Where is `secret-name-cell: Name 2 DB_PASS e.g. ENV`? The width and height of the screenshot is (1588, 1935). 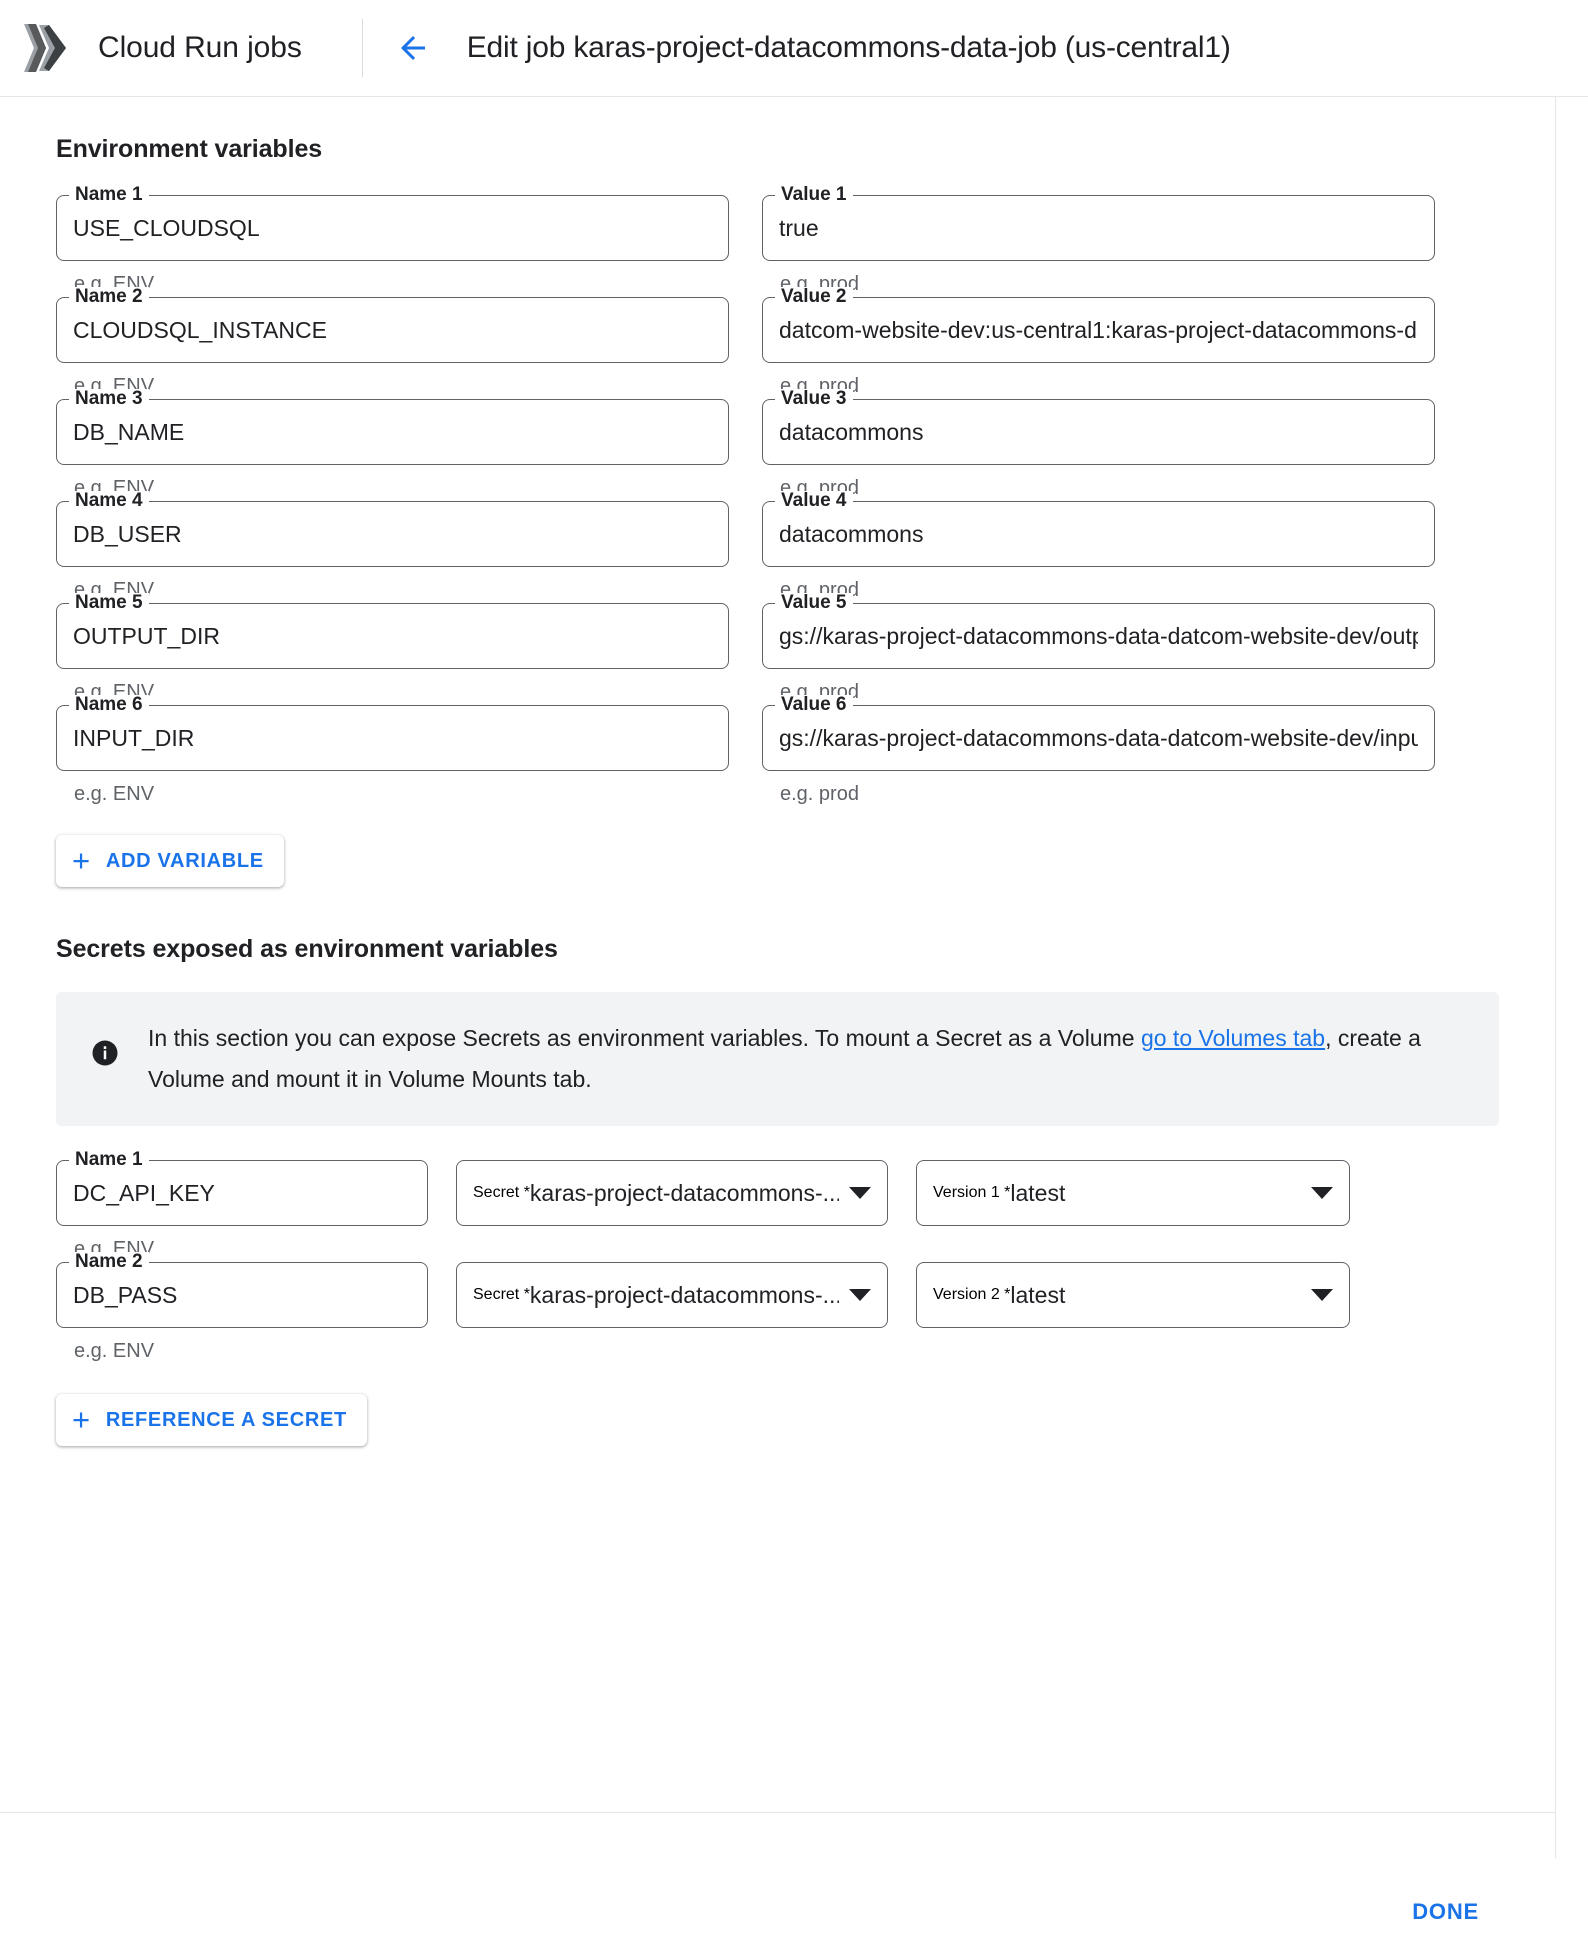
secret-name-cell: Name 2 DB_PASS e.g. ENV is located at coordinates (242, 1308).